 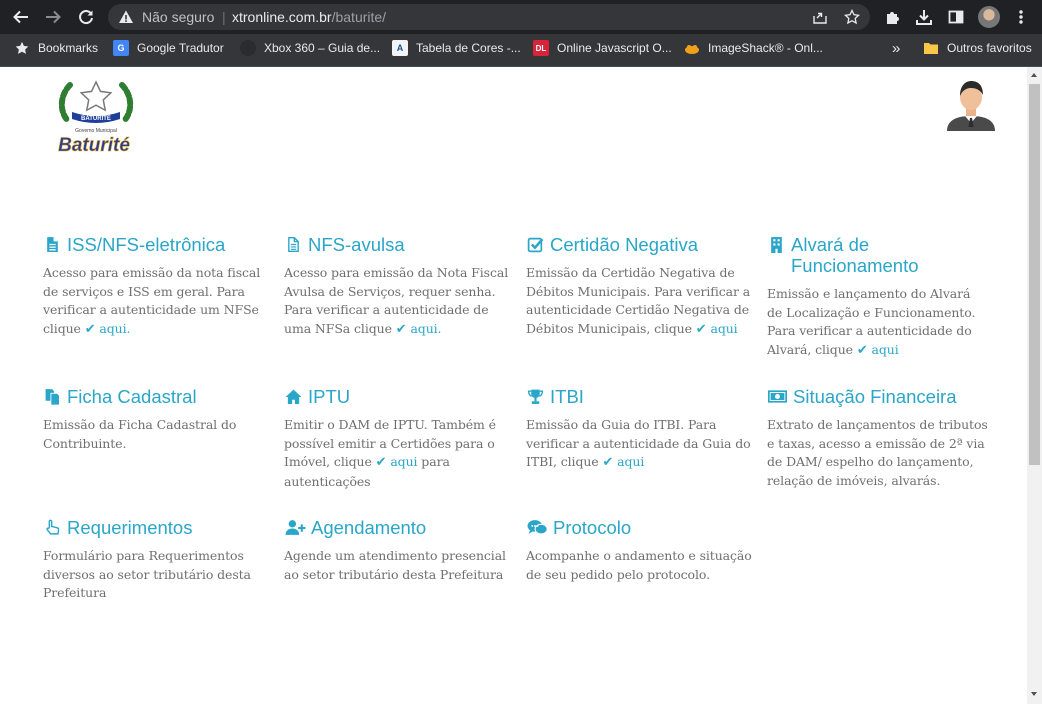 What do you see at coordinates (896, 48) in the screenshot?
I see `bookmarks-overflow-button: »` at bounding box center [896, 48].